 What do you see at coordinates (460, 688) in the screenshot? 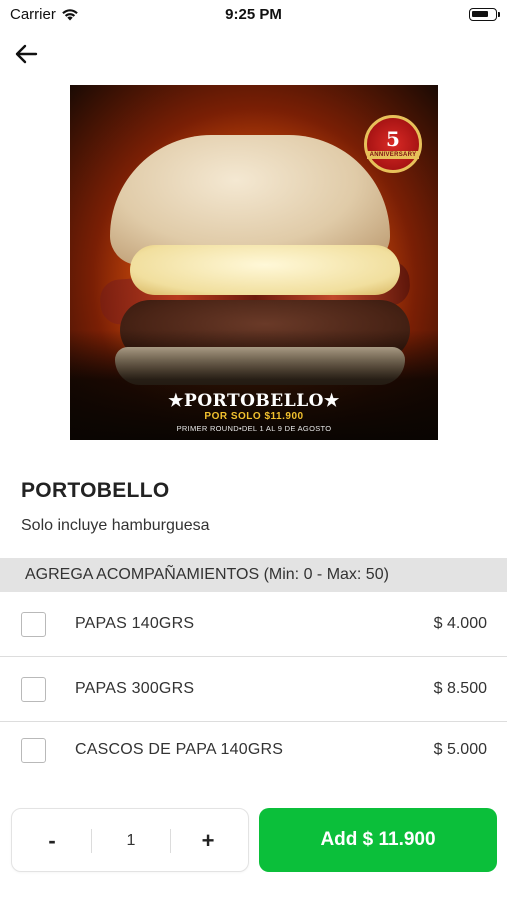
I see `option-price: $ 8.500` at bounding box center [460, 688].